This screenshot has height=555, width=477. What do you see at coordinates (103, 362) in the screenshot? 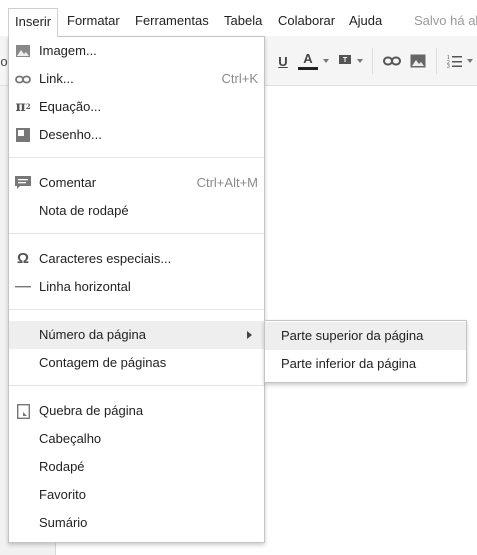
I see `menu-item-label: Contagem de páginas` at bounding box center [103, 362].